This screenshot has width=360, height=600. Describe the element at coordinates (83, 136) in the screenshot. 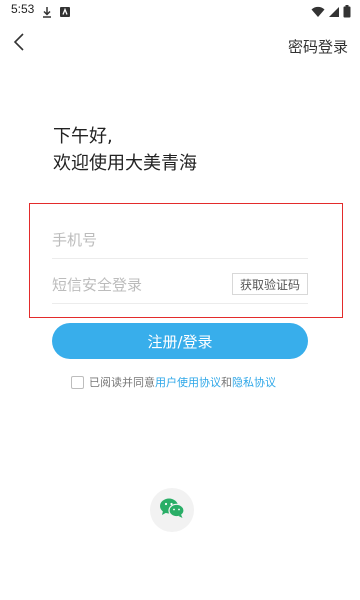

I see `greeting-line-1: 下午好,` at that location.